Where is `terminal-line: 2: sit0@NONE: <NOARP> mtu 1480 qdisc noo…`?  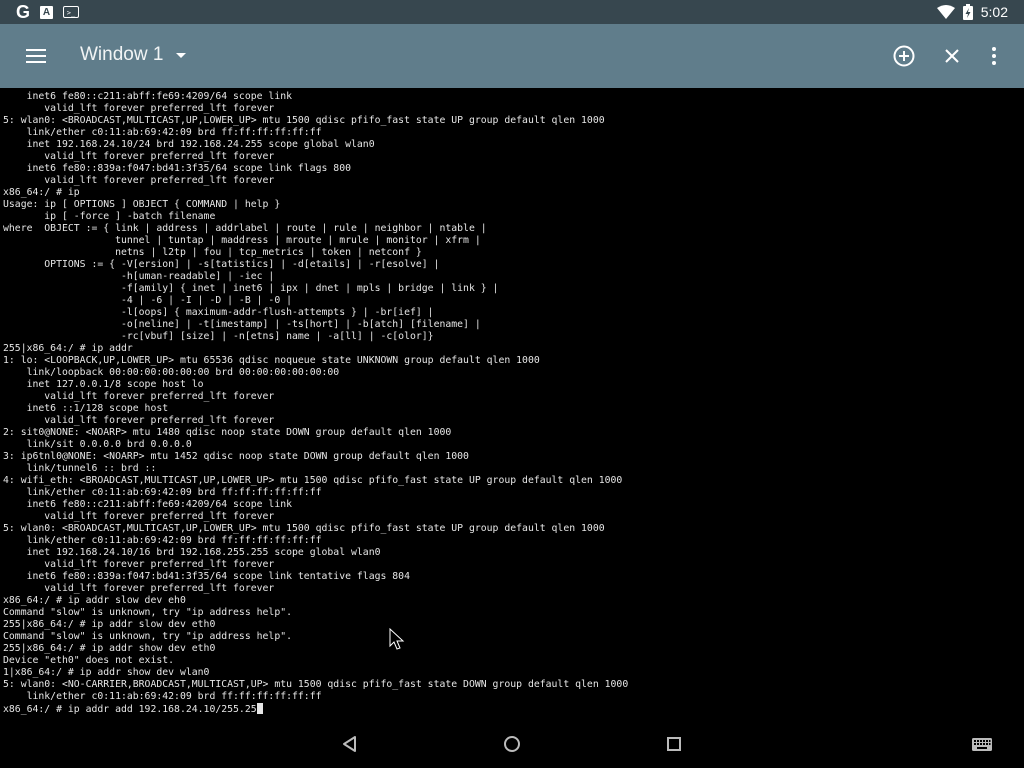 terminal-line: 2: sit0@NONE: <NOARP> mtu 1480 qdisc noo… is located at coordinates (227, 432).